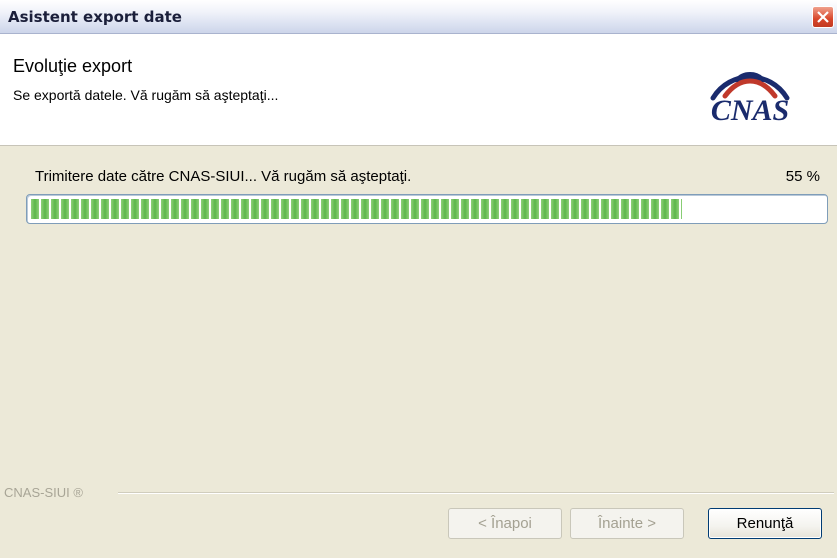  What do you see at coordinates (43, 492) in the screenshot?
I see `footer-brand: CNAS-SIUI ®` at bounding box center [43, 492].